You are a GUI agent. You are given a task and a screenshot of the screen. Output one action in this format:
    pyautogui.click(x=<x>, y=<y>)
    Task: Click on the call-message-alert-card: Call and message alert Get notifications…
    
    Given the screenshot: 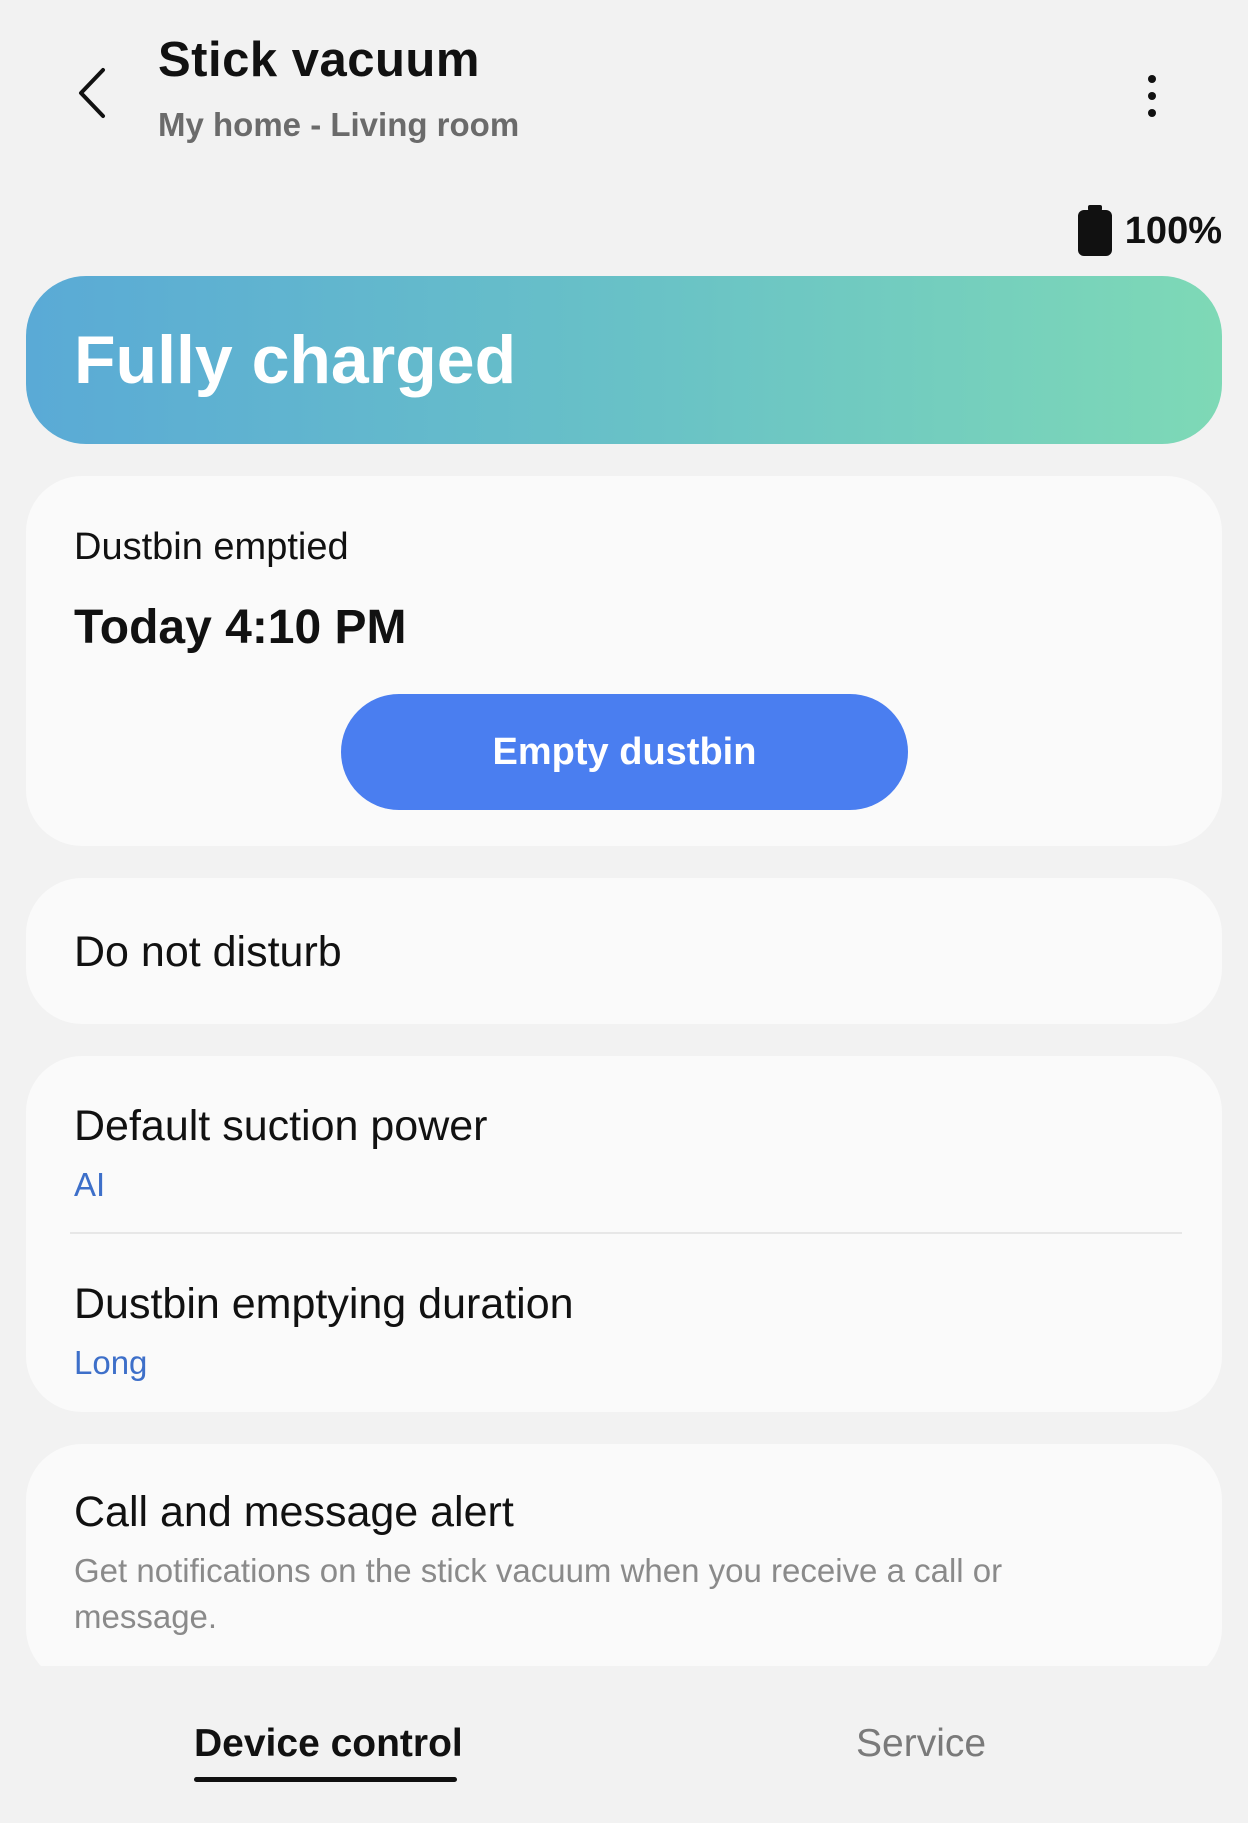 What is the action you would take?
    pyautogui.click(x=624, y=1564)
    